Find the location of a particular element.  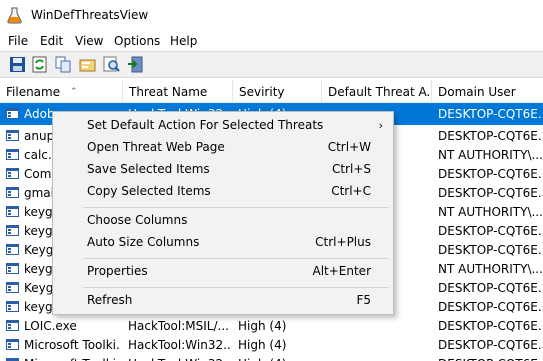

menu-item-copy-selected-items: Copy Selected Items Ctrl+C is located at coordinates (223, 191).